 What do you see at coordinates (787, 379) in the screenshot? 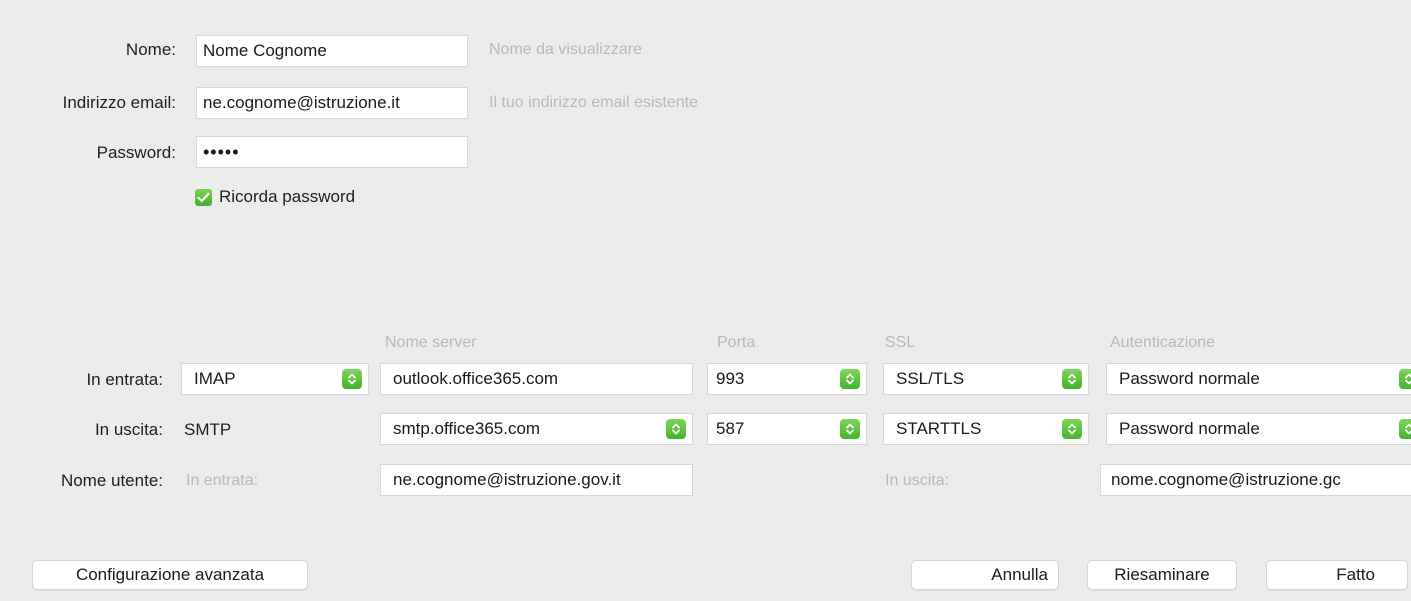
I see `incoming-port-select: 993` at bounding box center [787, 379].